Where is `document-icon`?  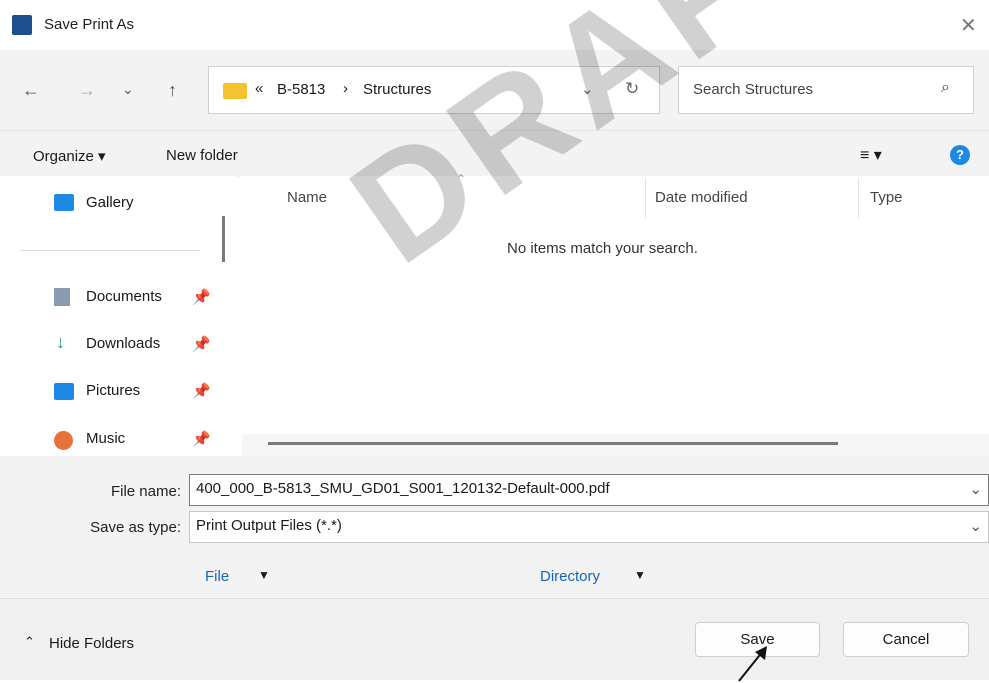 document-icon is located at coordinates (62, 297).